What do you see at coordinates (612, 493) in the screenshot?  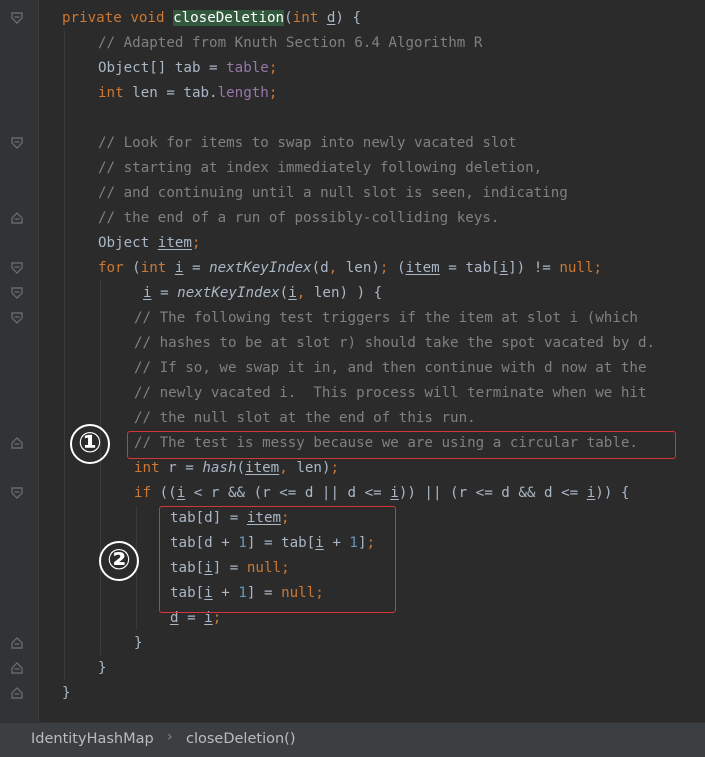 I see `code-token: )) {` at bounding box center [612, 493].